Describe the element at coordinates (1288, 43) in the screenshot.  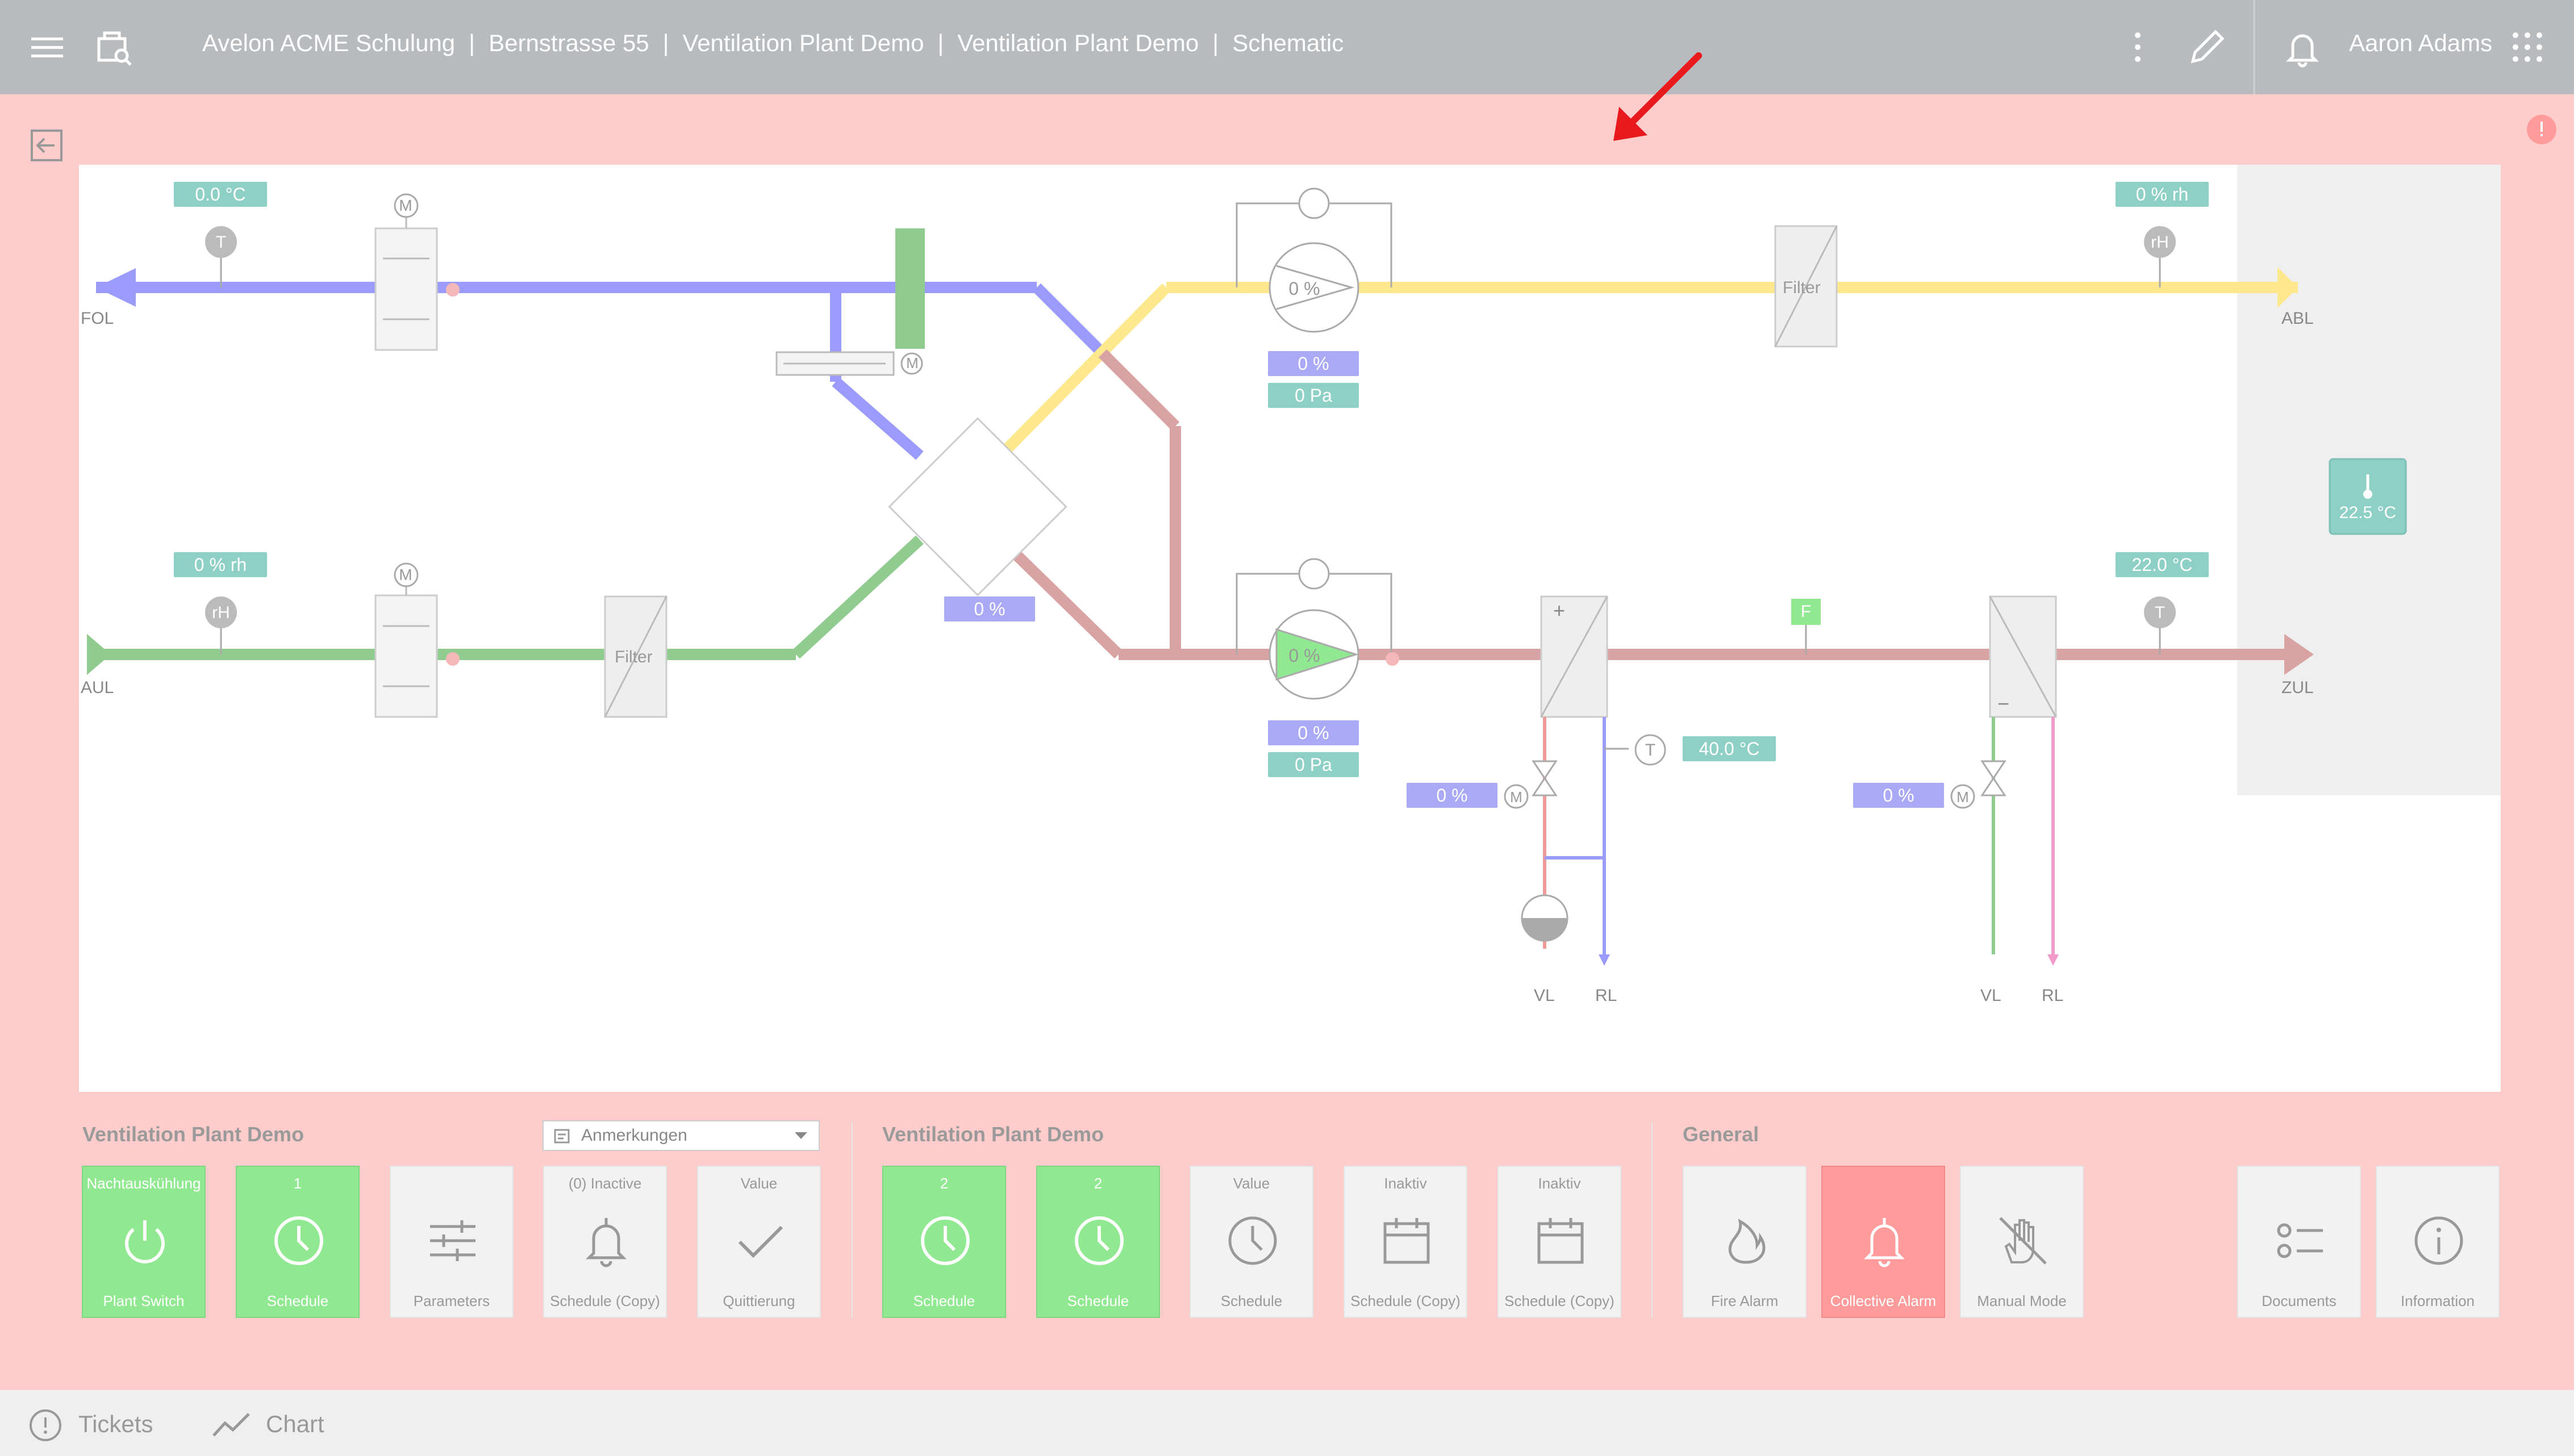
I see `breadcrumb-item: Schematic` at that location.